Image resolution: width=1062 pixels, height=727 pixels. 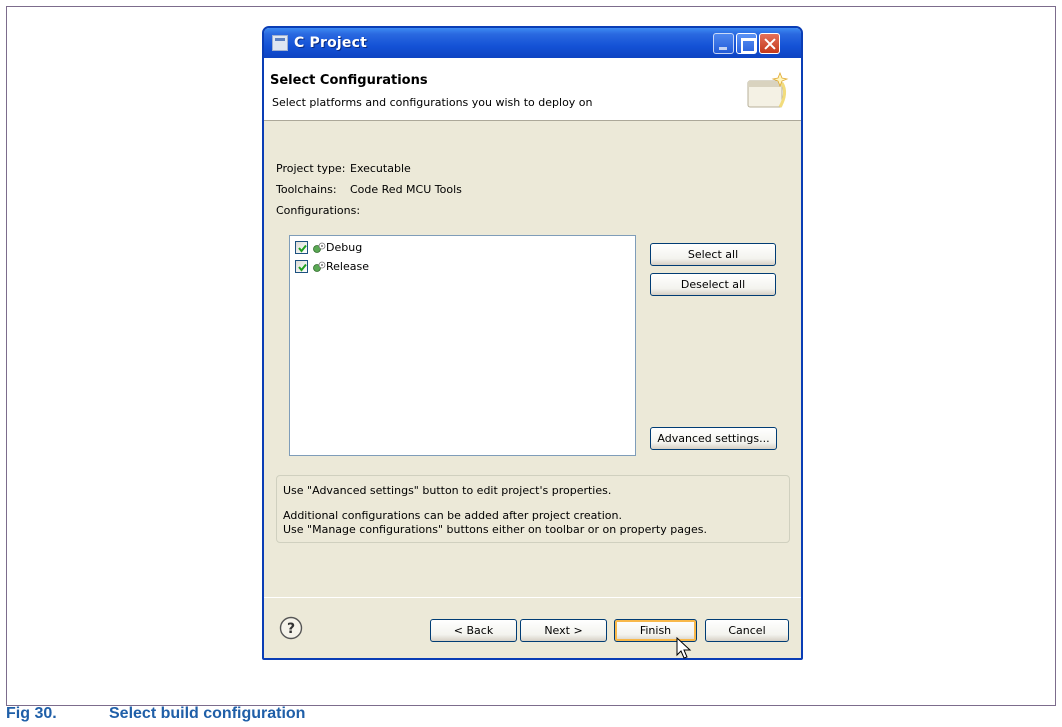 I want to click on help-icon: ?, so click(x=291, y=628).